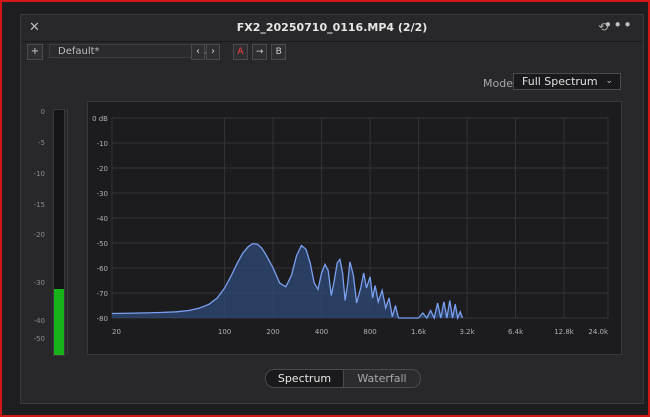  I want to click on y-tick-label: -10, so click(102, 144).